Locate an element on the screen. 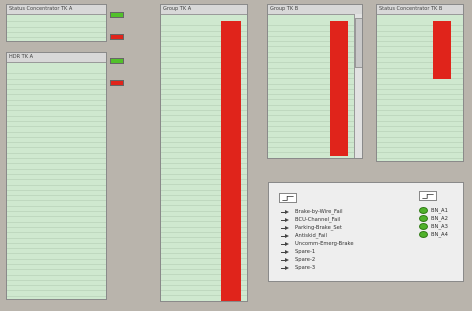  legend-item: Uncomm-Emerg-Brake is located at coordinates (317, 244).